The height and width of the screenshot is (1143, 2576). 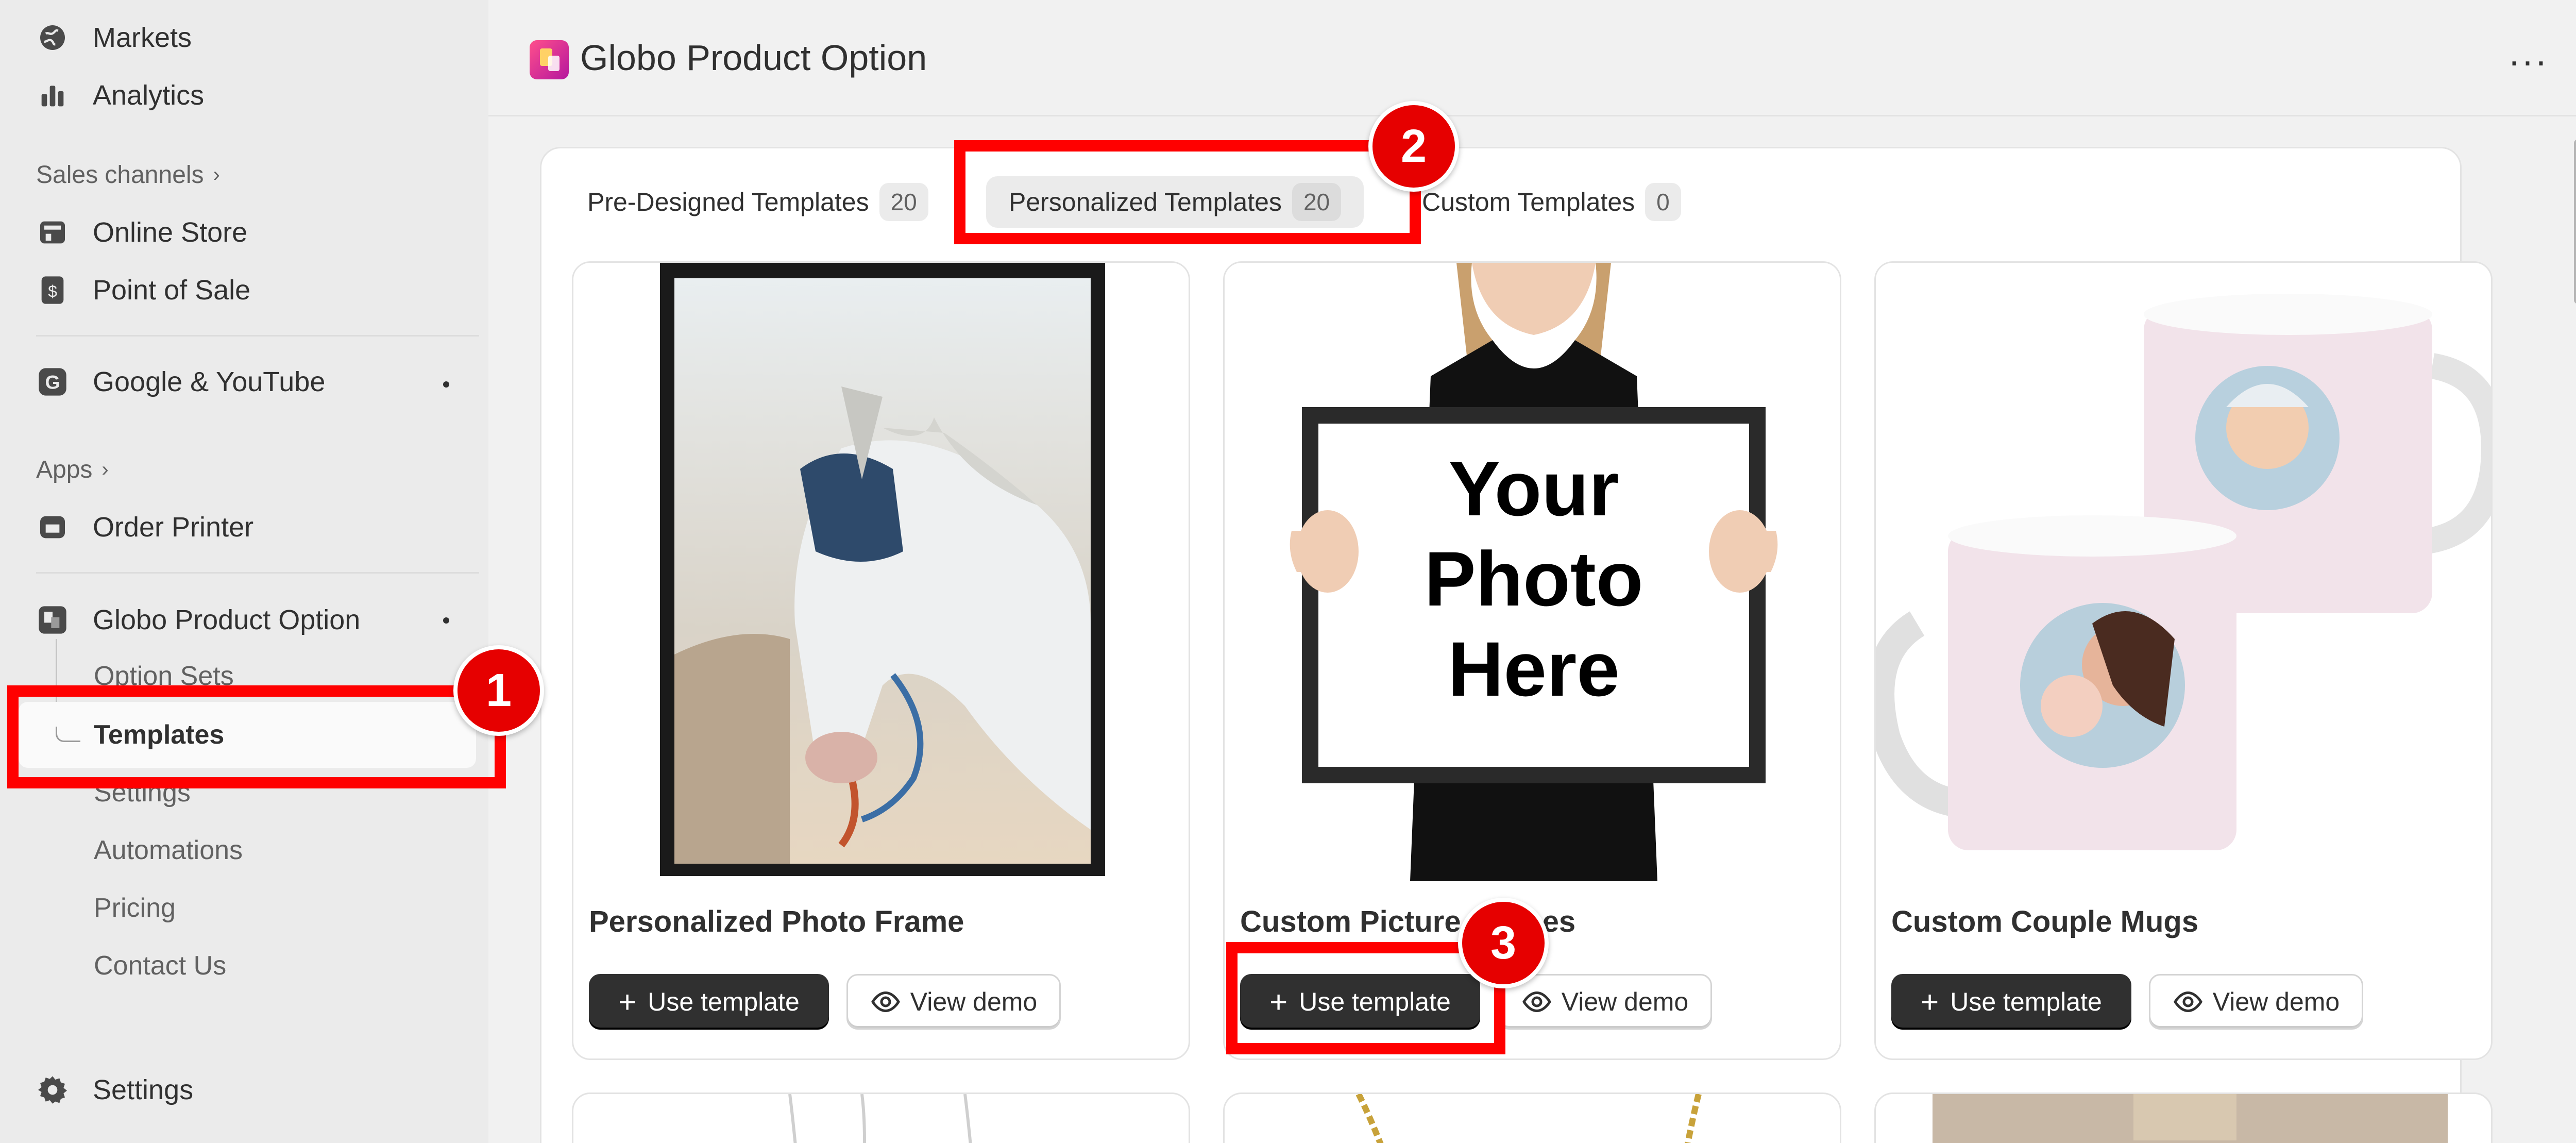 What do you see at coordinates (52, 527) in the screenshot?
I see `printer-icon` at bounding box center [52, 527].